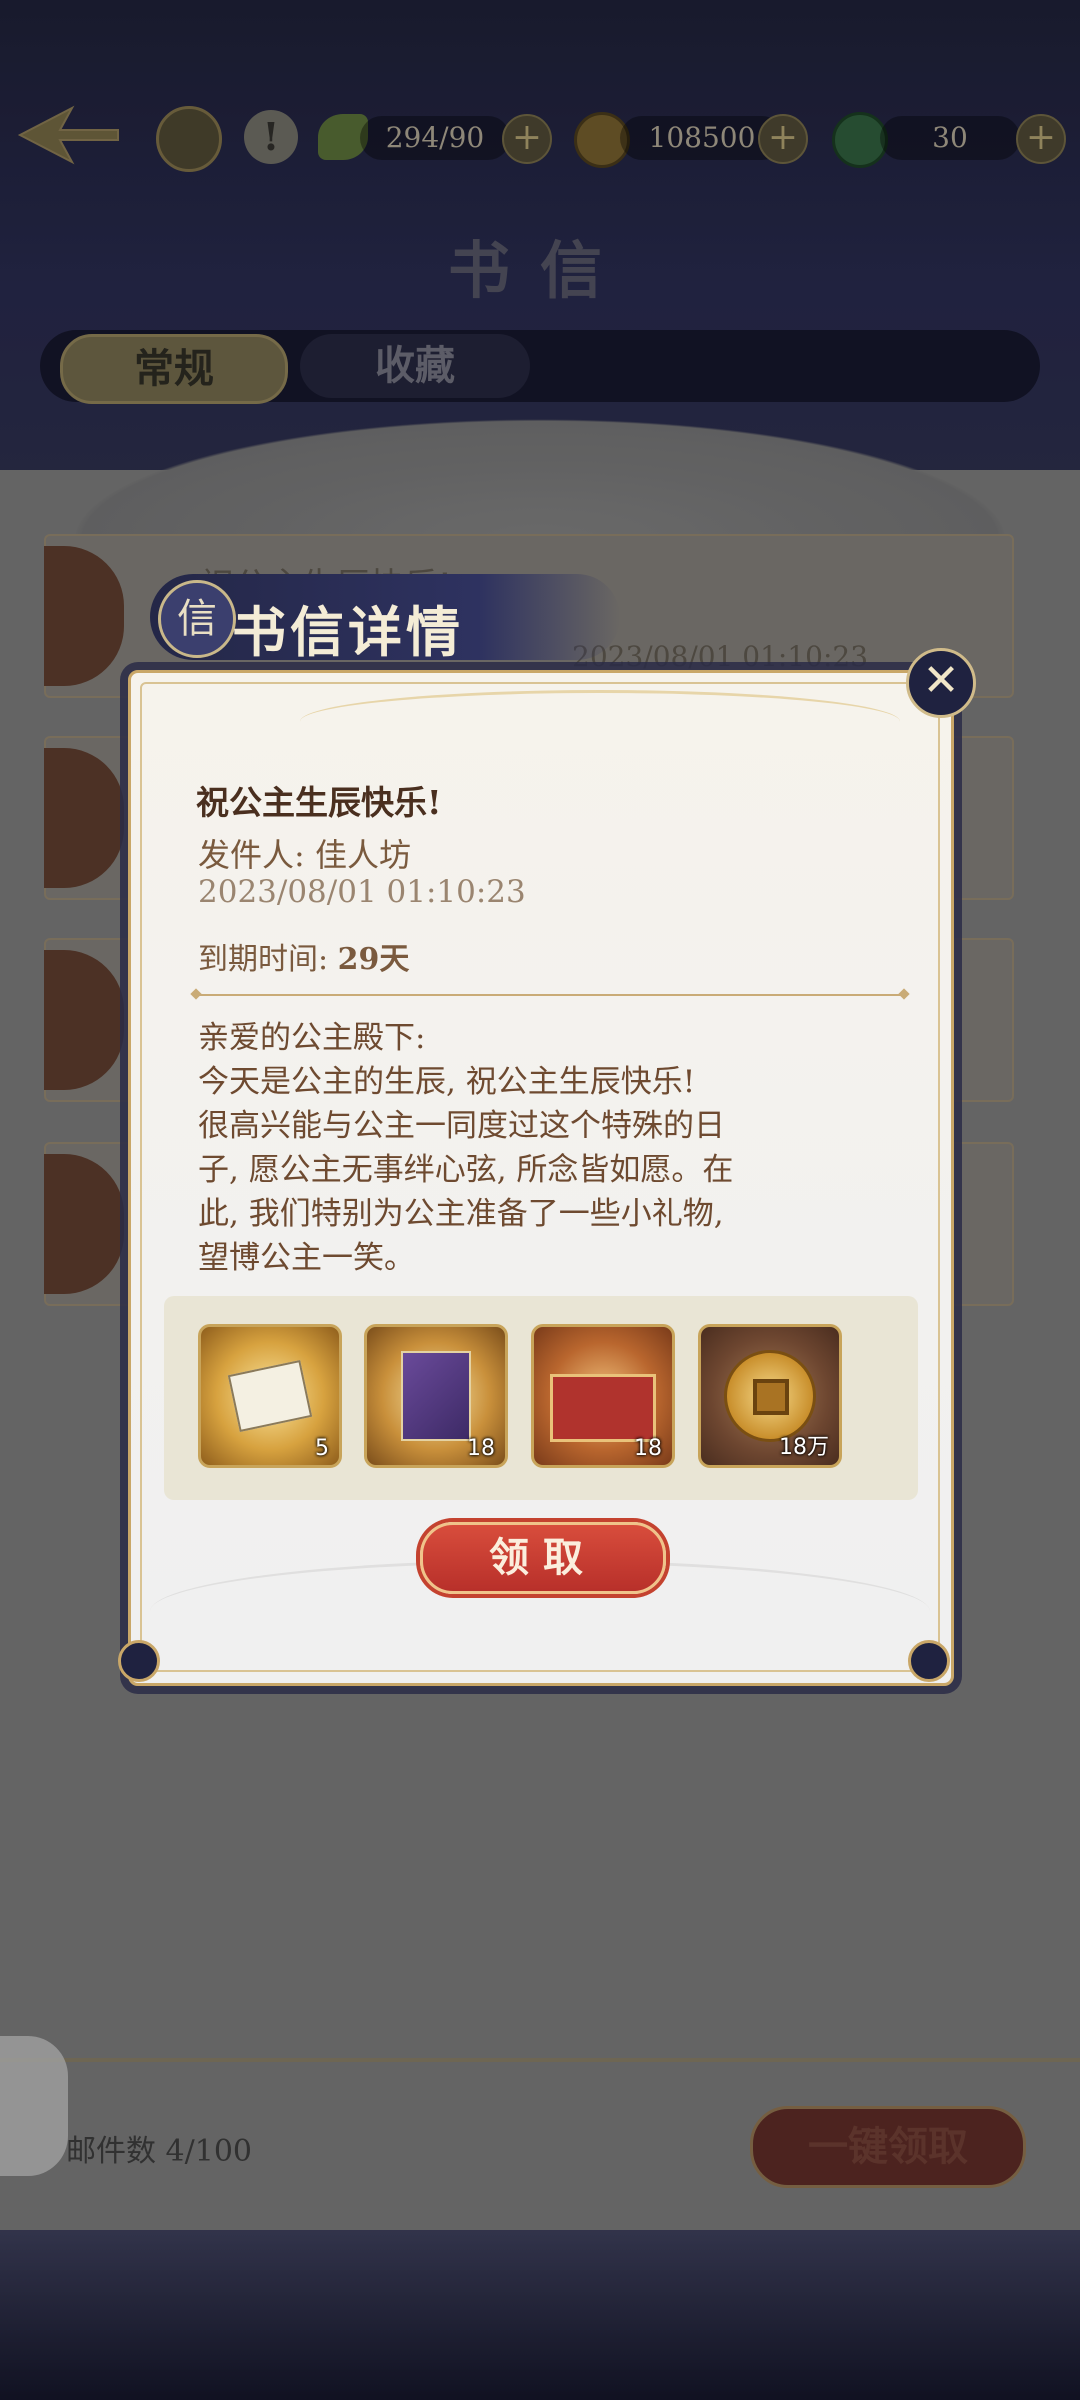 This screenshot has height=2400, width=1080. What do you see at coordinates (447, 1082) in the screenshot?
I see `mail-body-line: 今天是公主的生辰, 祝公主生辰快乐!` at bounding box center [447, 1082].